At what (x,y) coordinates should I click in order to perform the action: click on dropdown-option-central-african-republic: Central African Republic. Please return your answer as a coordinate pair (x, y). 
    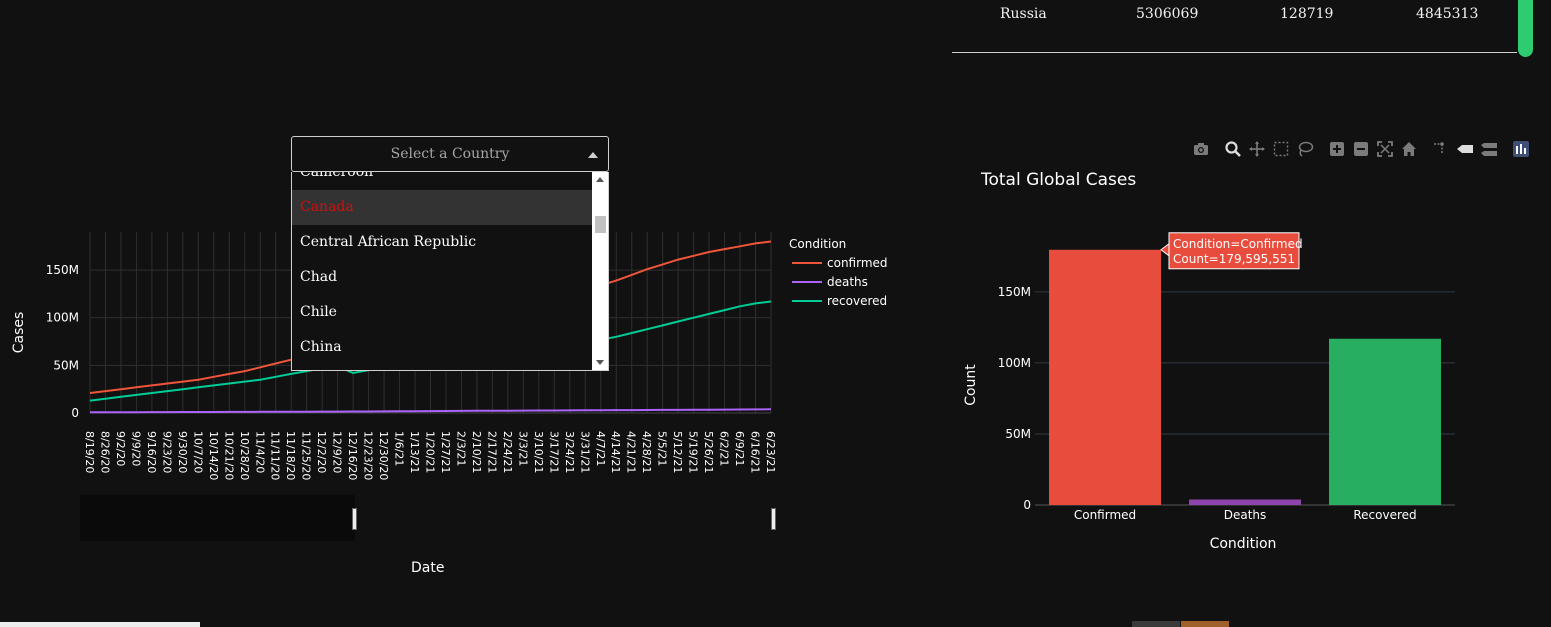
    Looking at the image, I should click on (443, 242).